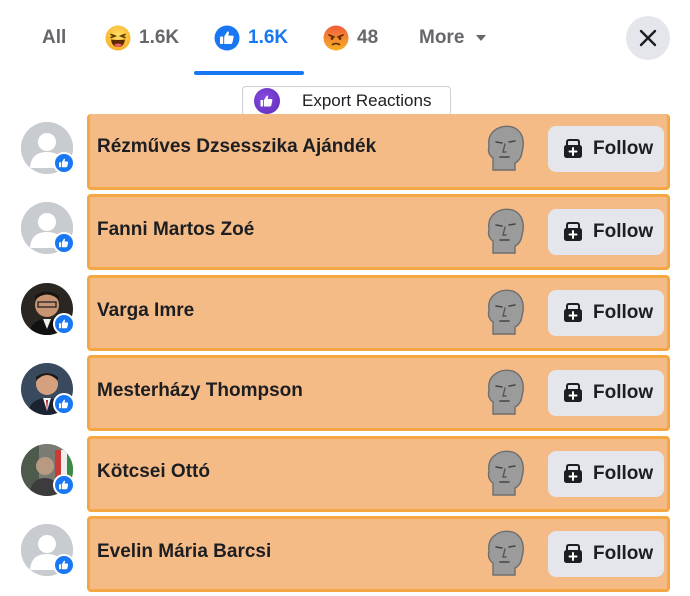 This screenshot has height=596, width=690. I want to click on close-button, so click(648, 38).